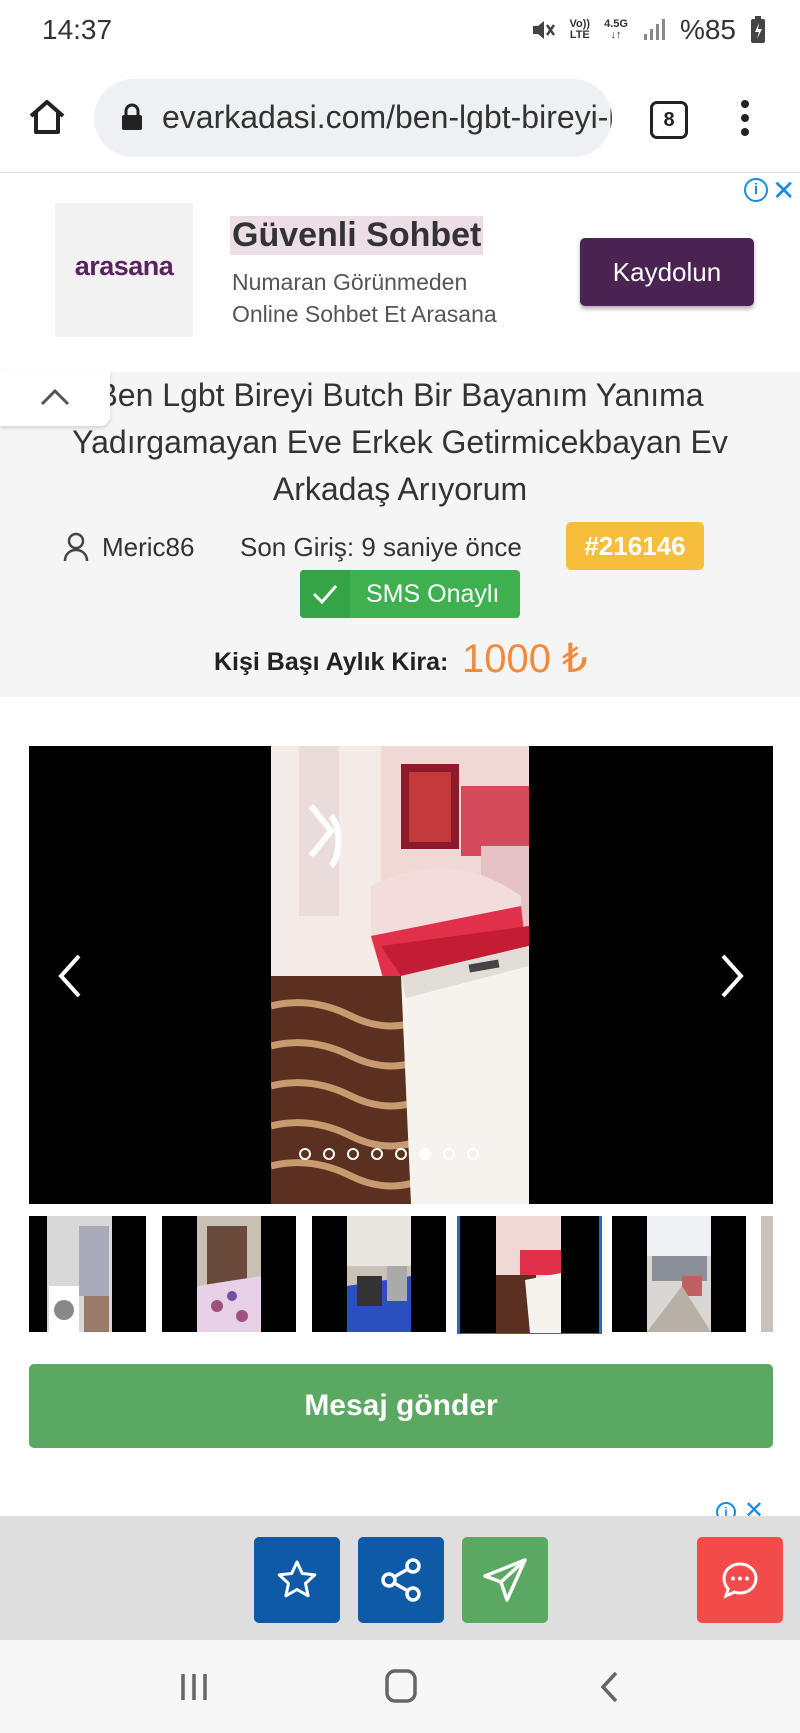 The width and height of the screenshot is (800, 1733). I want to click on next-photo-icon, so click(731, 976).